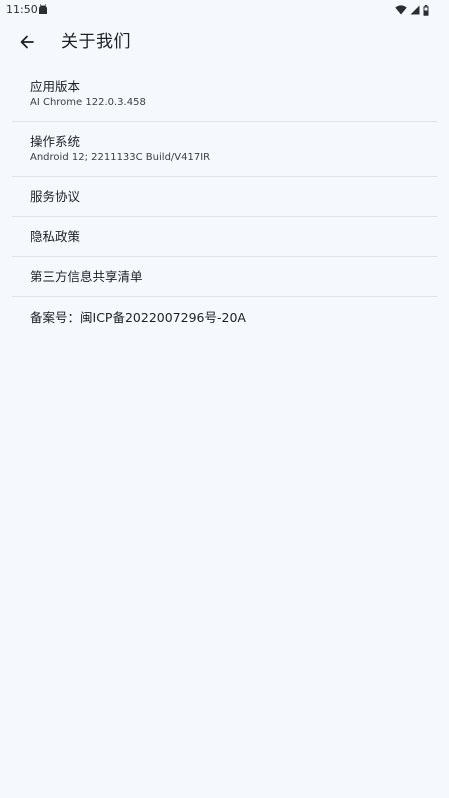  I want to click on cell-signal-icon, so click(415, 10).